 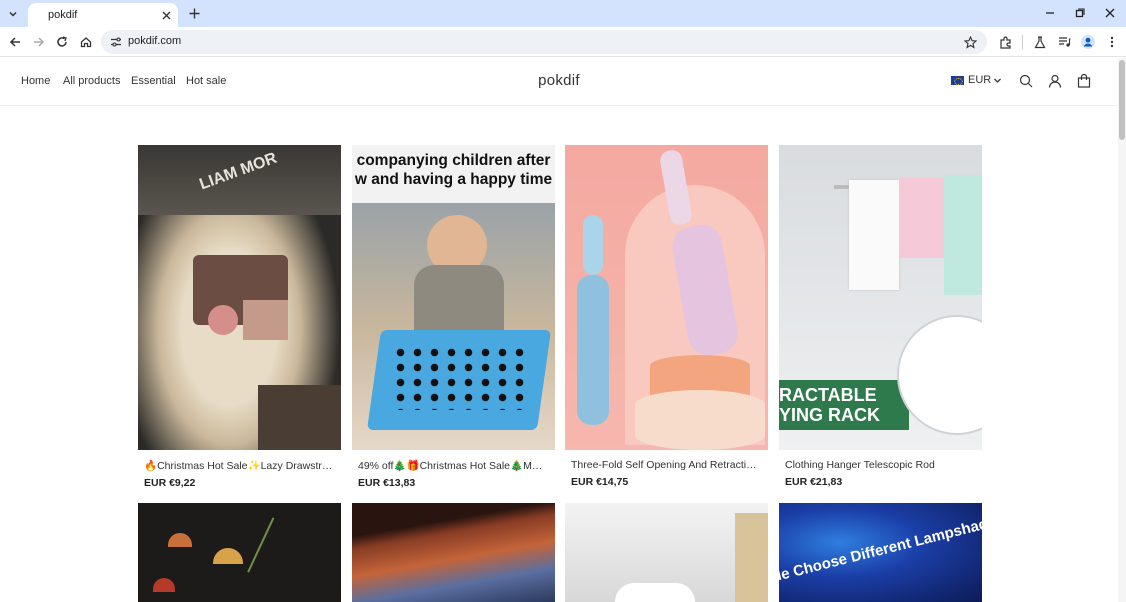 What do you see at coordinates (1084, 81) in the screenshot?
I see `cart-icon` at bounding box center [1084, 81].